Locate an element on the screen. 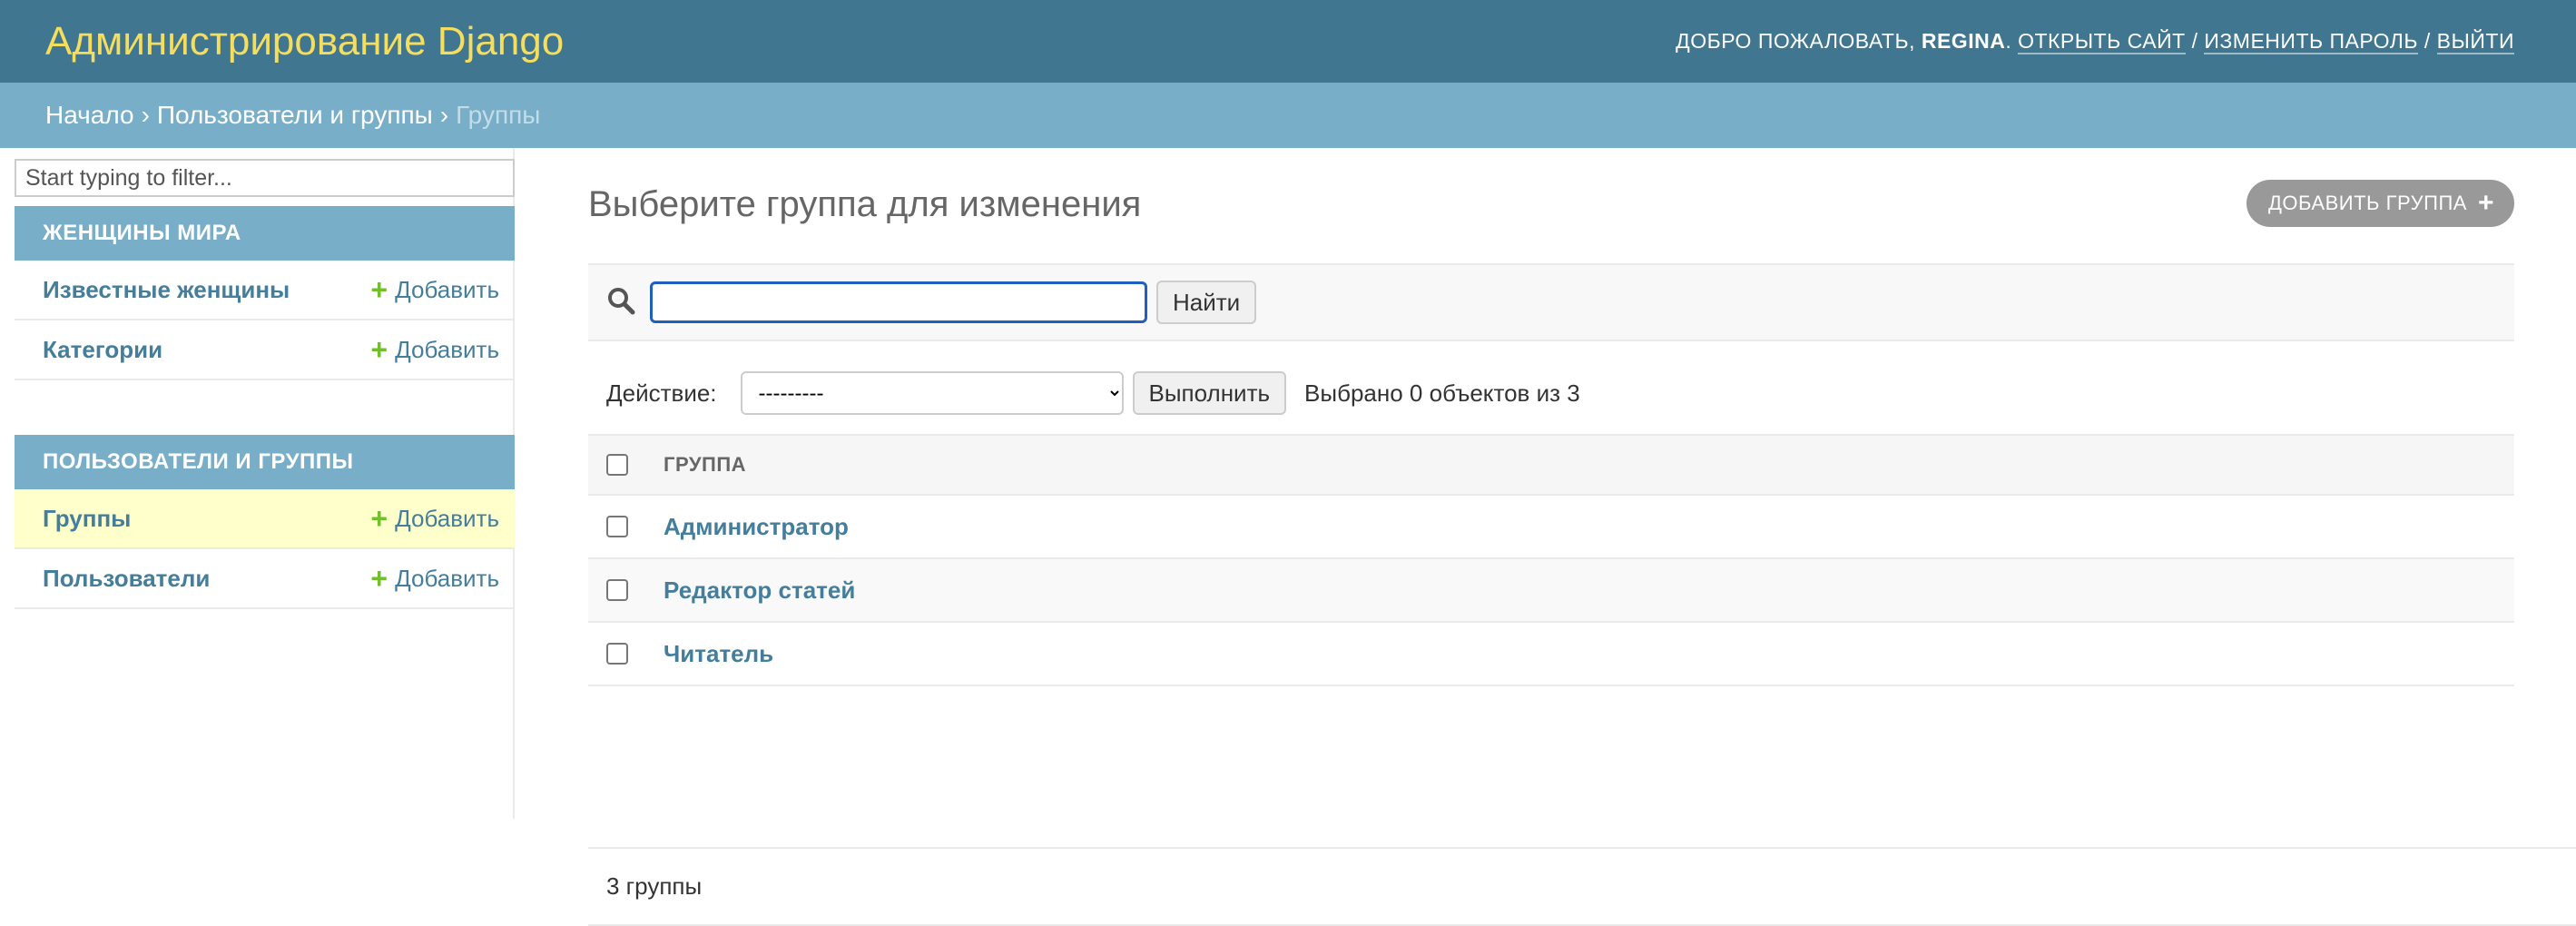  search-input is located at coordinates (898, 302).